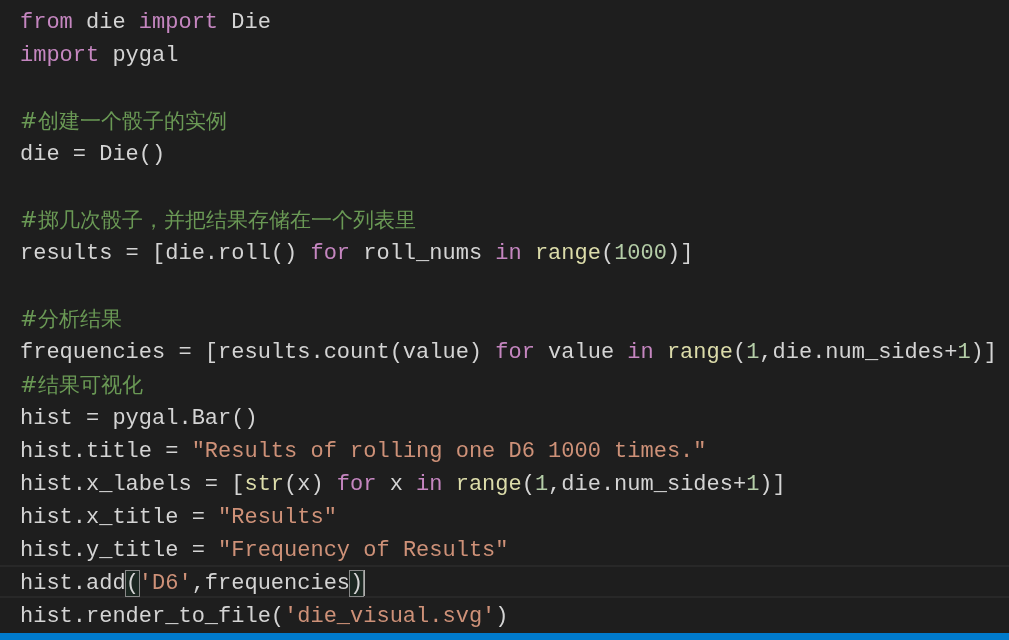 This screenshot has height=640, width=1009. Describe the element at coordinates (363, 452) in the screenshot. I see `code-line: hist.title = "Results of rolling one D6 1000 times."` at that location.